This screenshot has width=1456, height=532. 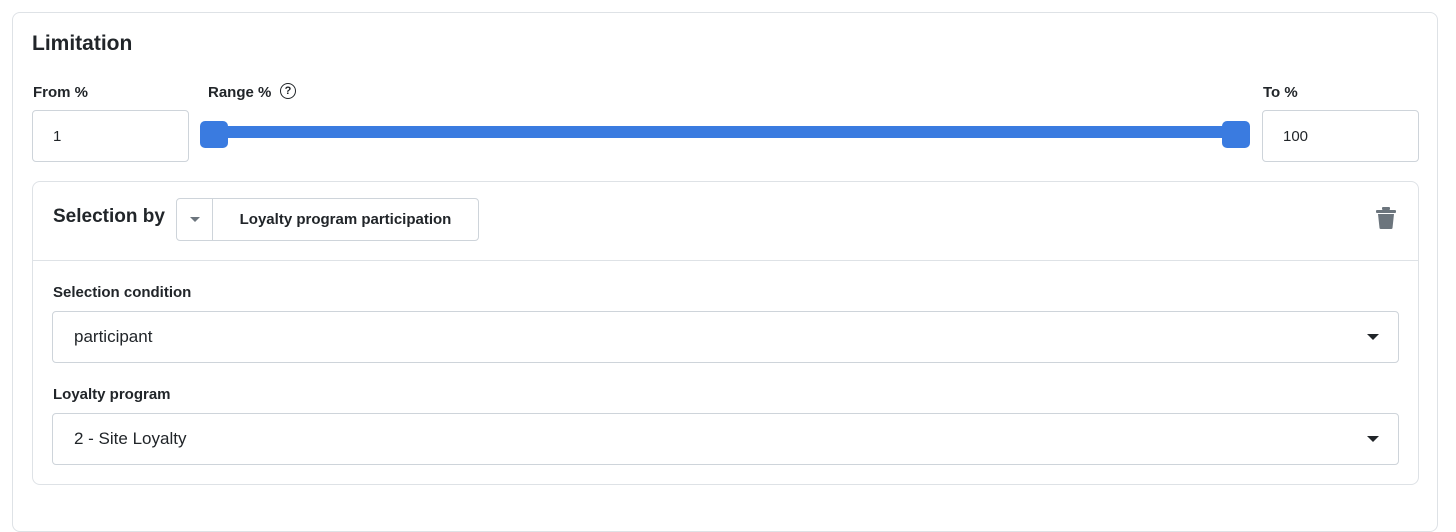 I want to click on selection-condition-select: participant, so click(x=725, y=337).